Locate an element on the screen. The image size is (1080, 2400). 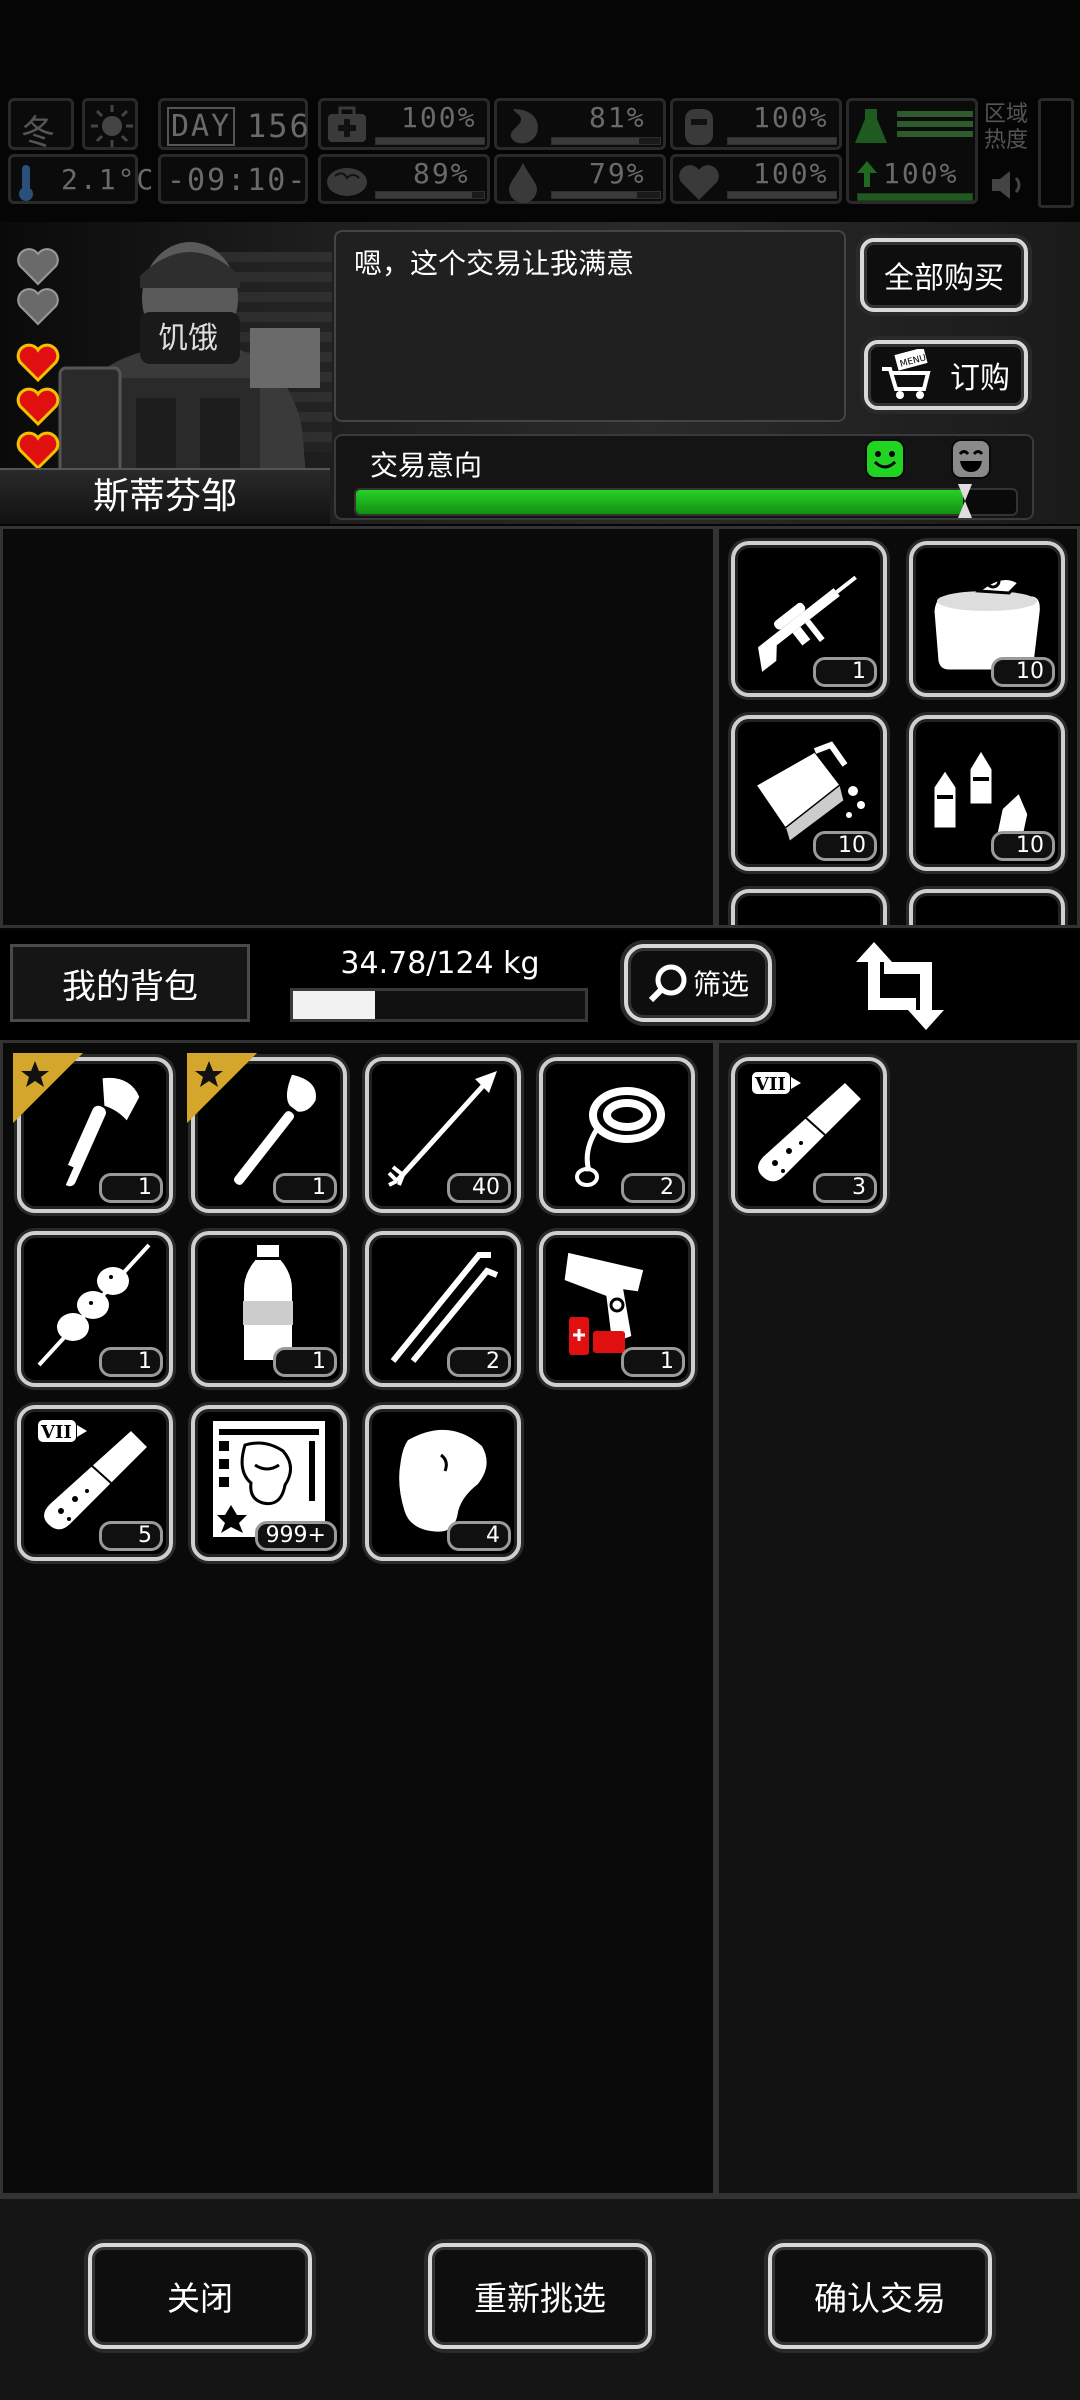
trader-name: 斯蒂芬邹 is located at coordinates (164, 496).